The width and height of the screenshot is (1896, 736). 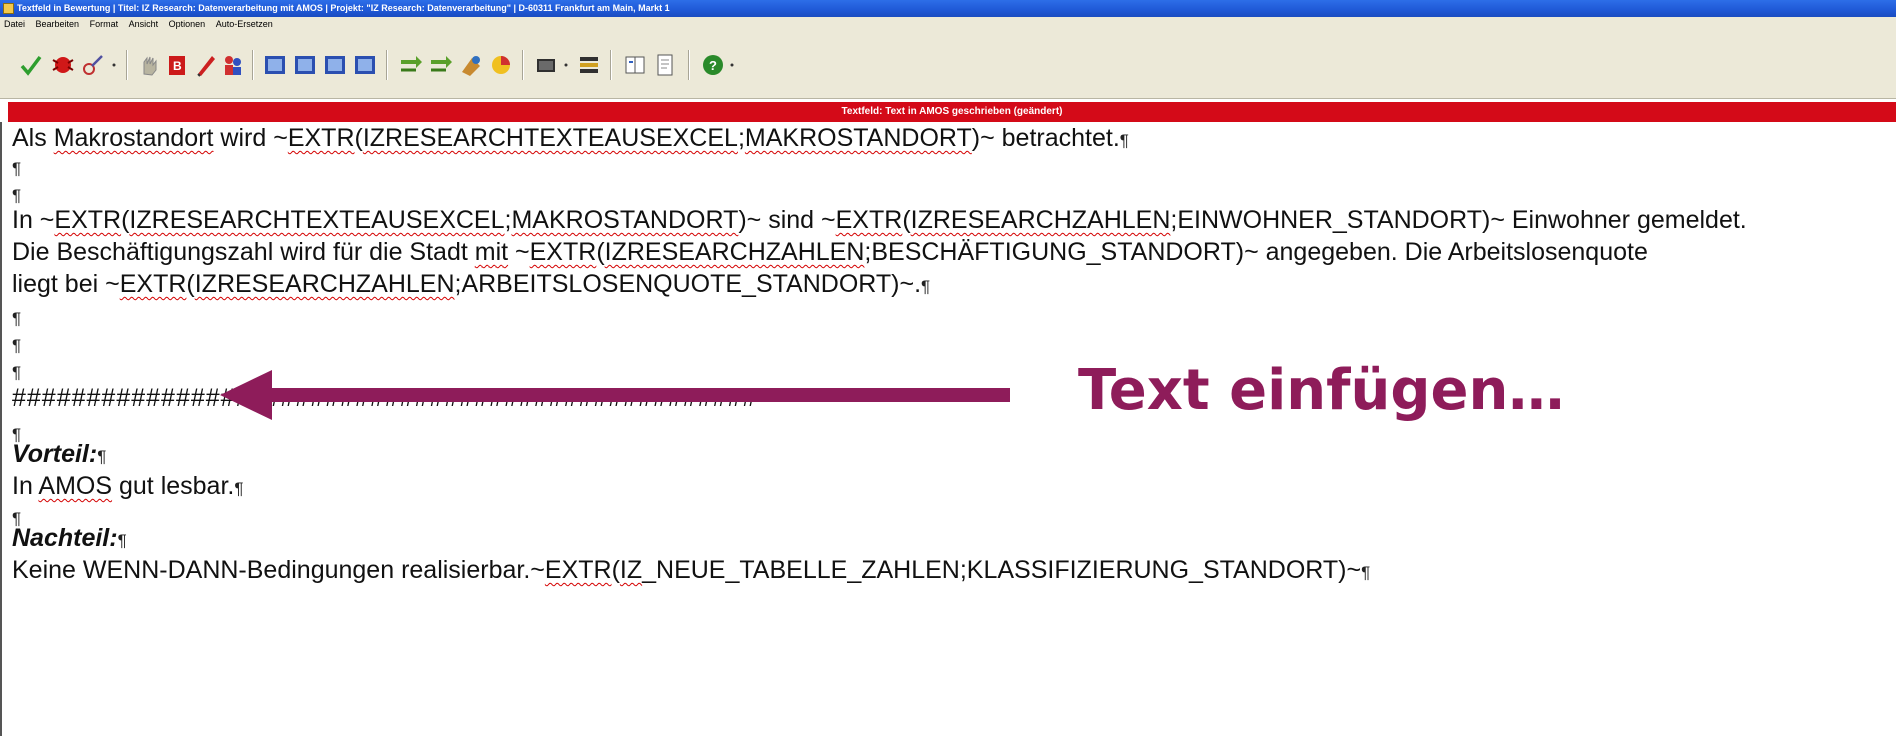 I want to click on book-red-icon: B, so click(x=177, y=65).